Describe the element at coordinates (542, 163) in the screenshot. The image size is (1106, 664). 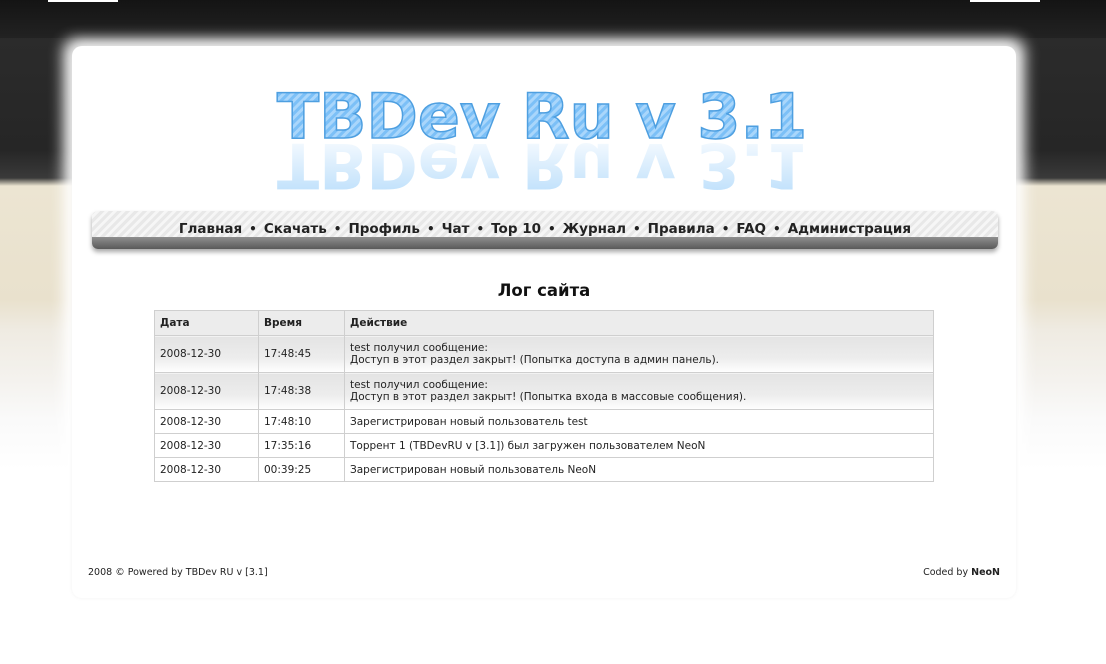
I see `logo-reflection: TBDev Ru v 3.1` at that location.